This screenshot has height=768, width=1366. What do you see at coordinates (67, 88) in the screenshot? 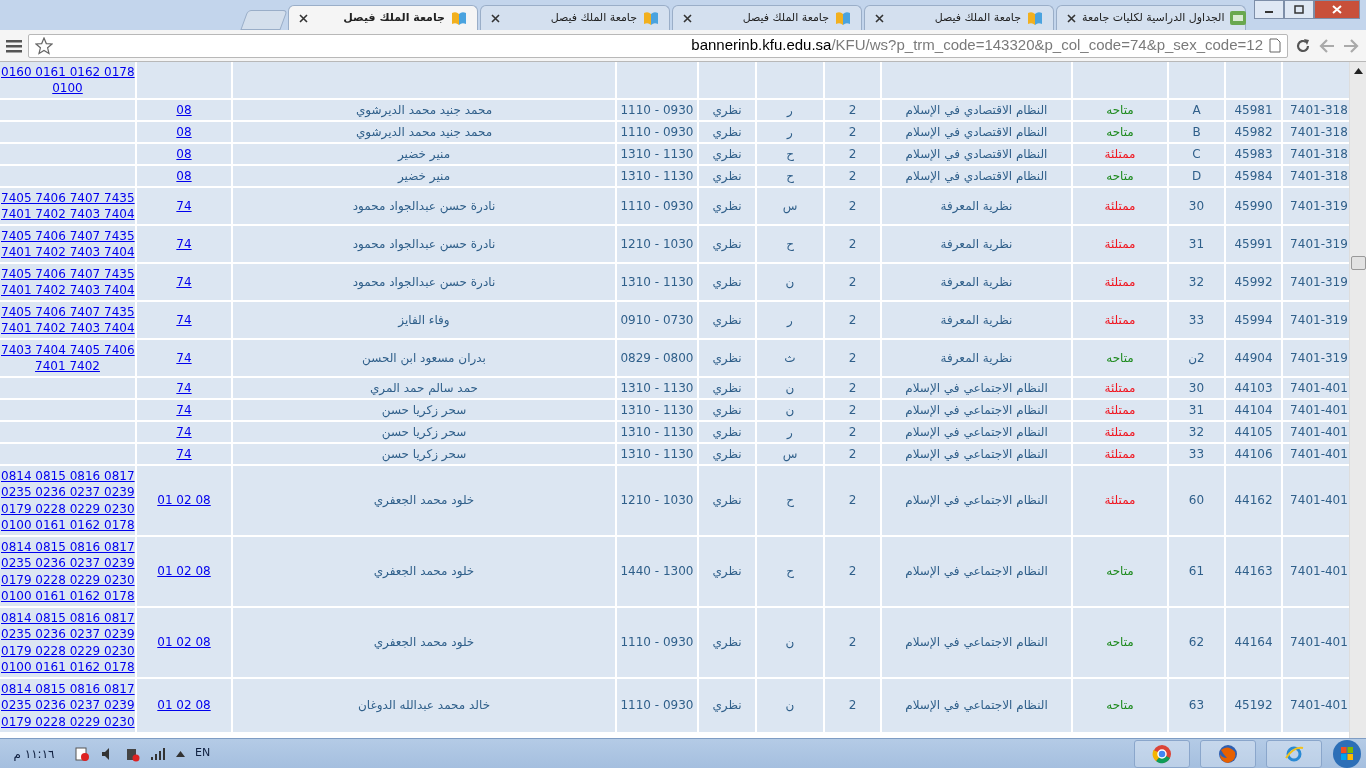
I see `room-link: 0100` at bounding box center [67, 88].